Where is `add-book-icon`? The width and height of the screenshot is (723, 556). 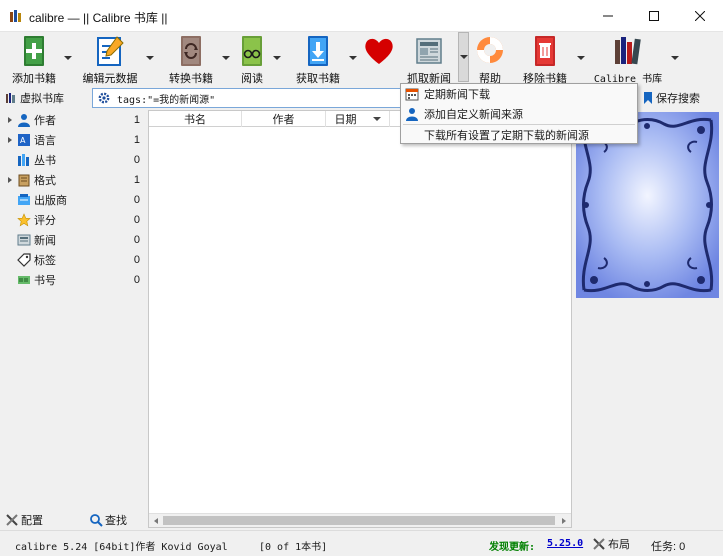
add-book-icon is located at coordinates (34, 51).